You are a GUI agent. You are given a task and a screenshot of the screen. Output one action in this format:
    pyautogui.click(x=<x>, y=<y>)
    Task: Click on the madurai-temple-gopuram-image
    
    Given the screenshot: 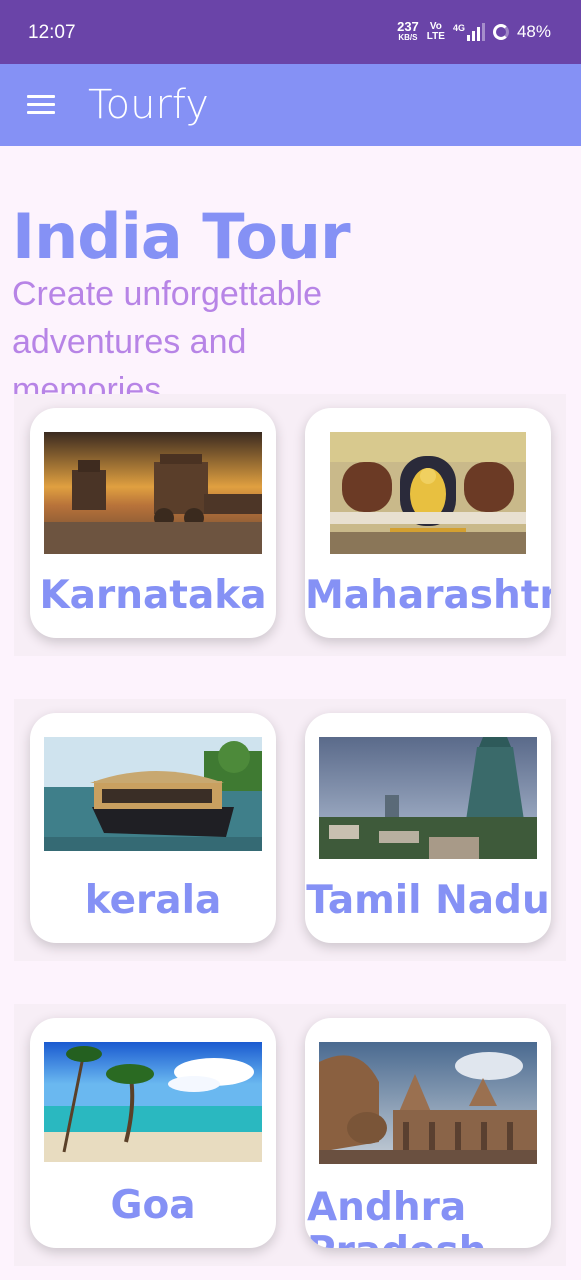 What is the action you would take?
    pyautogui.click(x=428, y=798)
    